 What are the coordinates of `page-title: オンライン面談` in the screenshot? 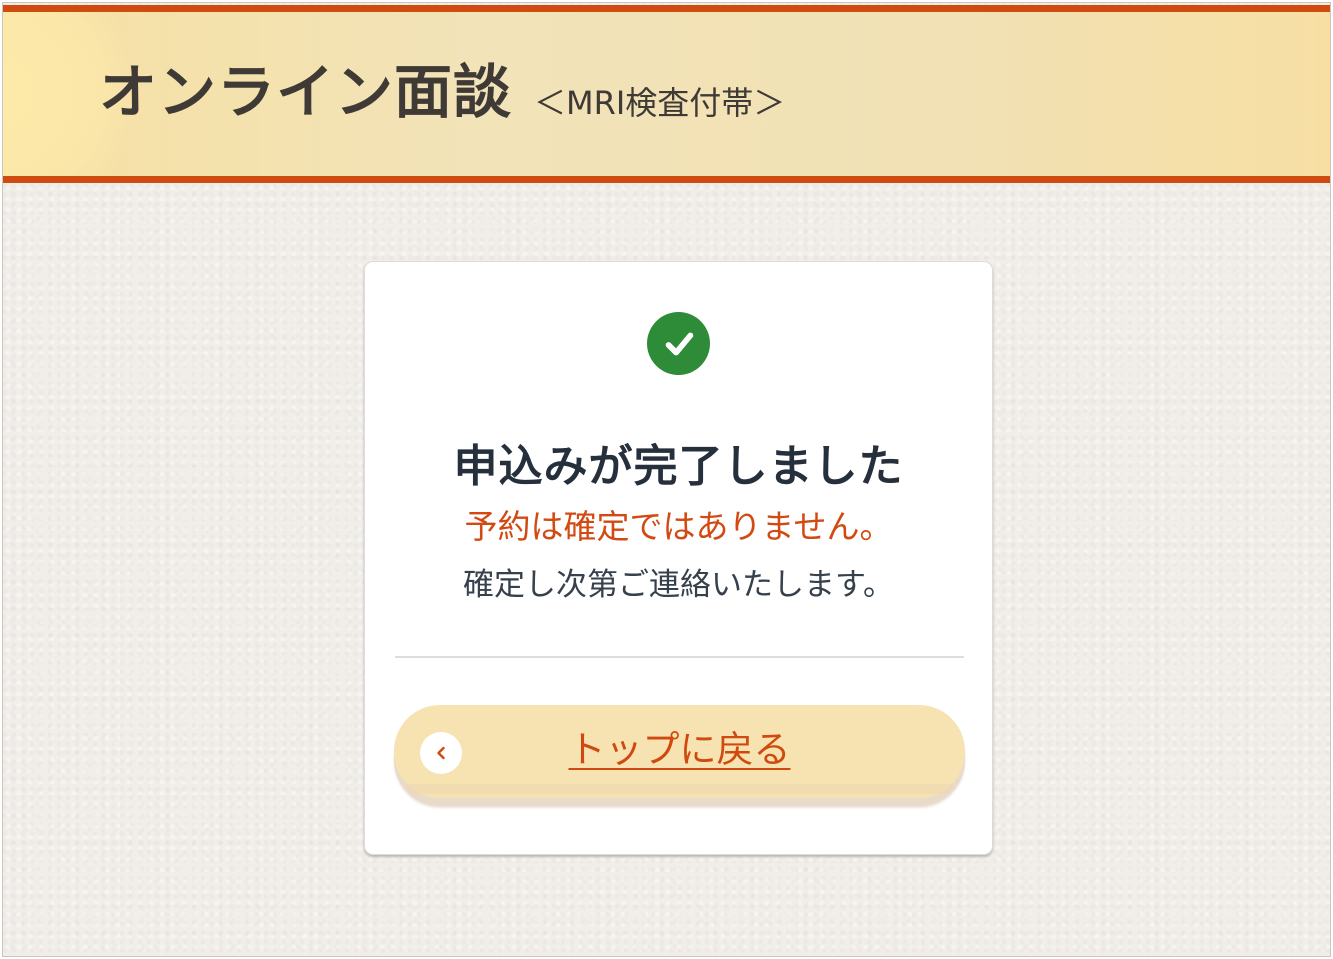 It's located at (306, 92).